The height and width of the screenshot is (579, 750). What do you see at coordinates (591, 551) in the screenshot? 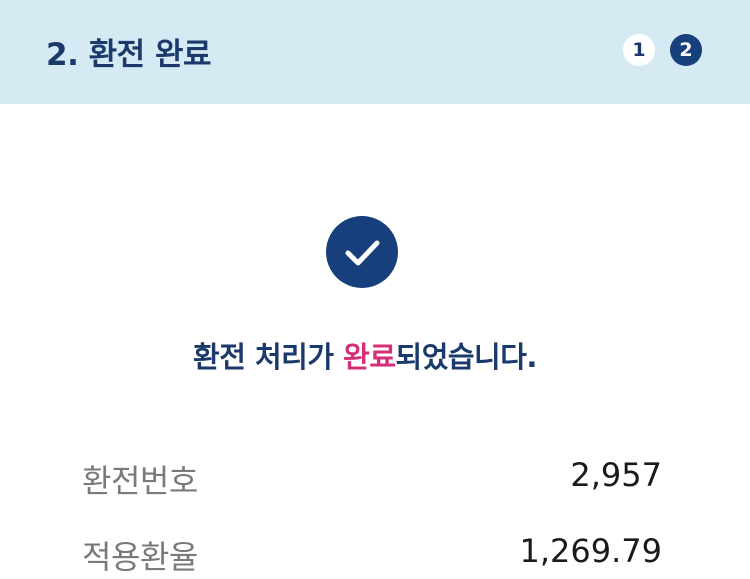
I see `applied-rate-value: 1,269.79` at bounding box center [591, 551].